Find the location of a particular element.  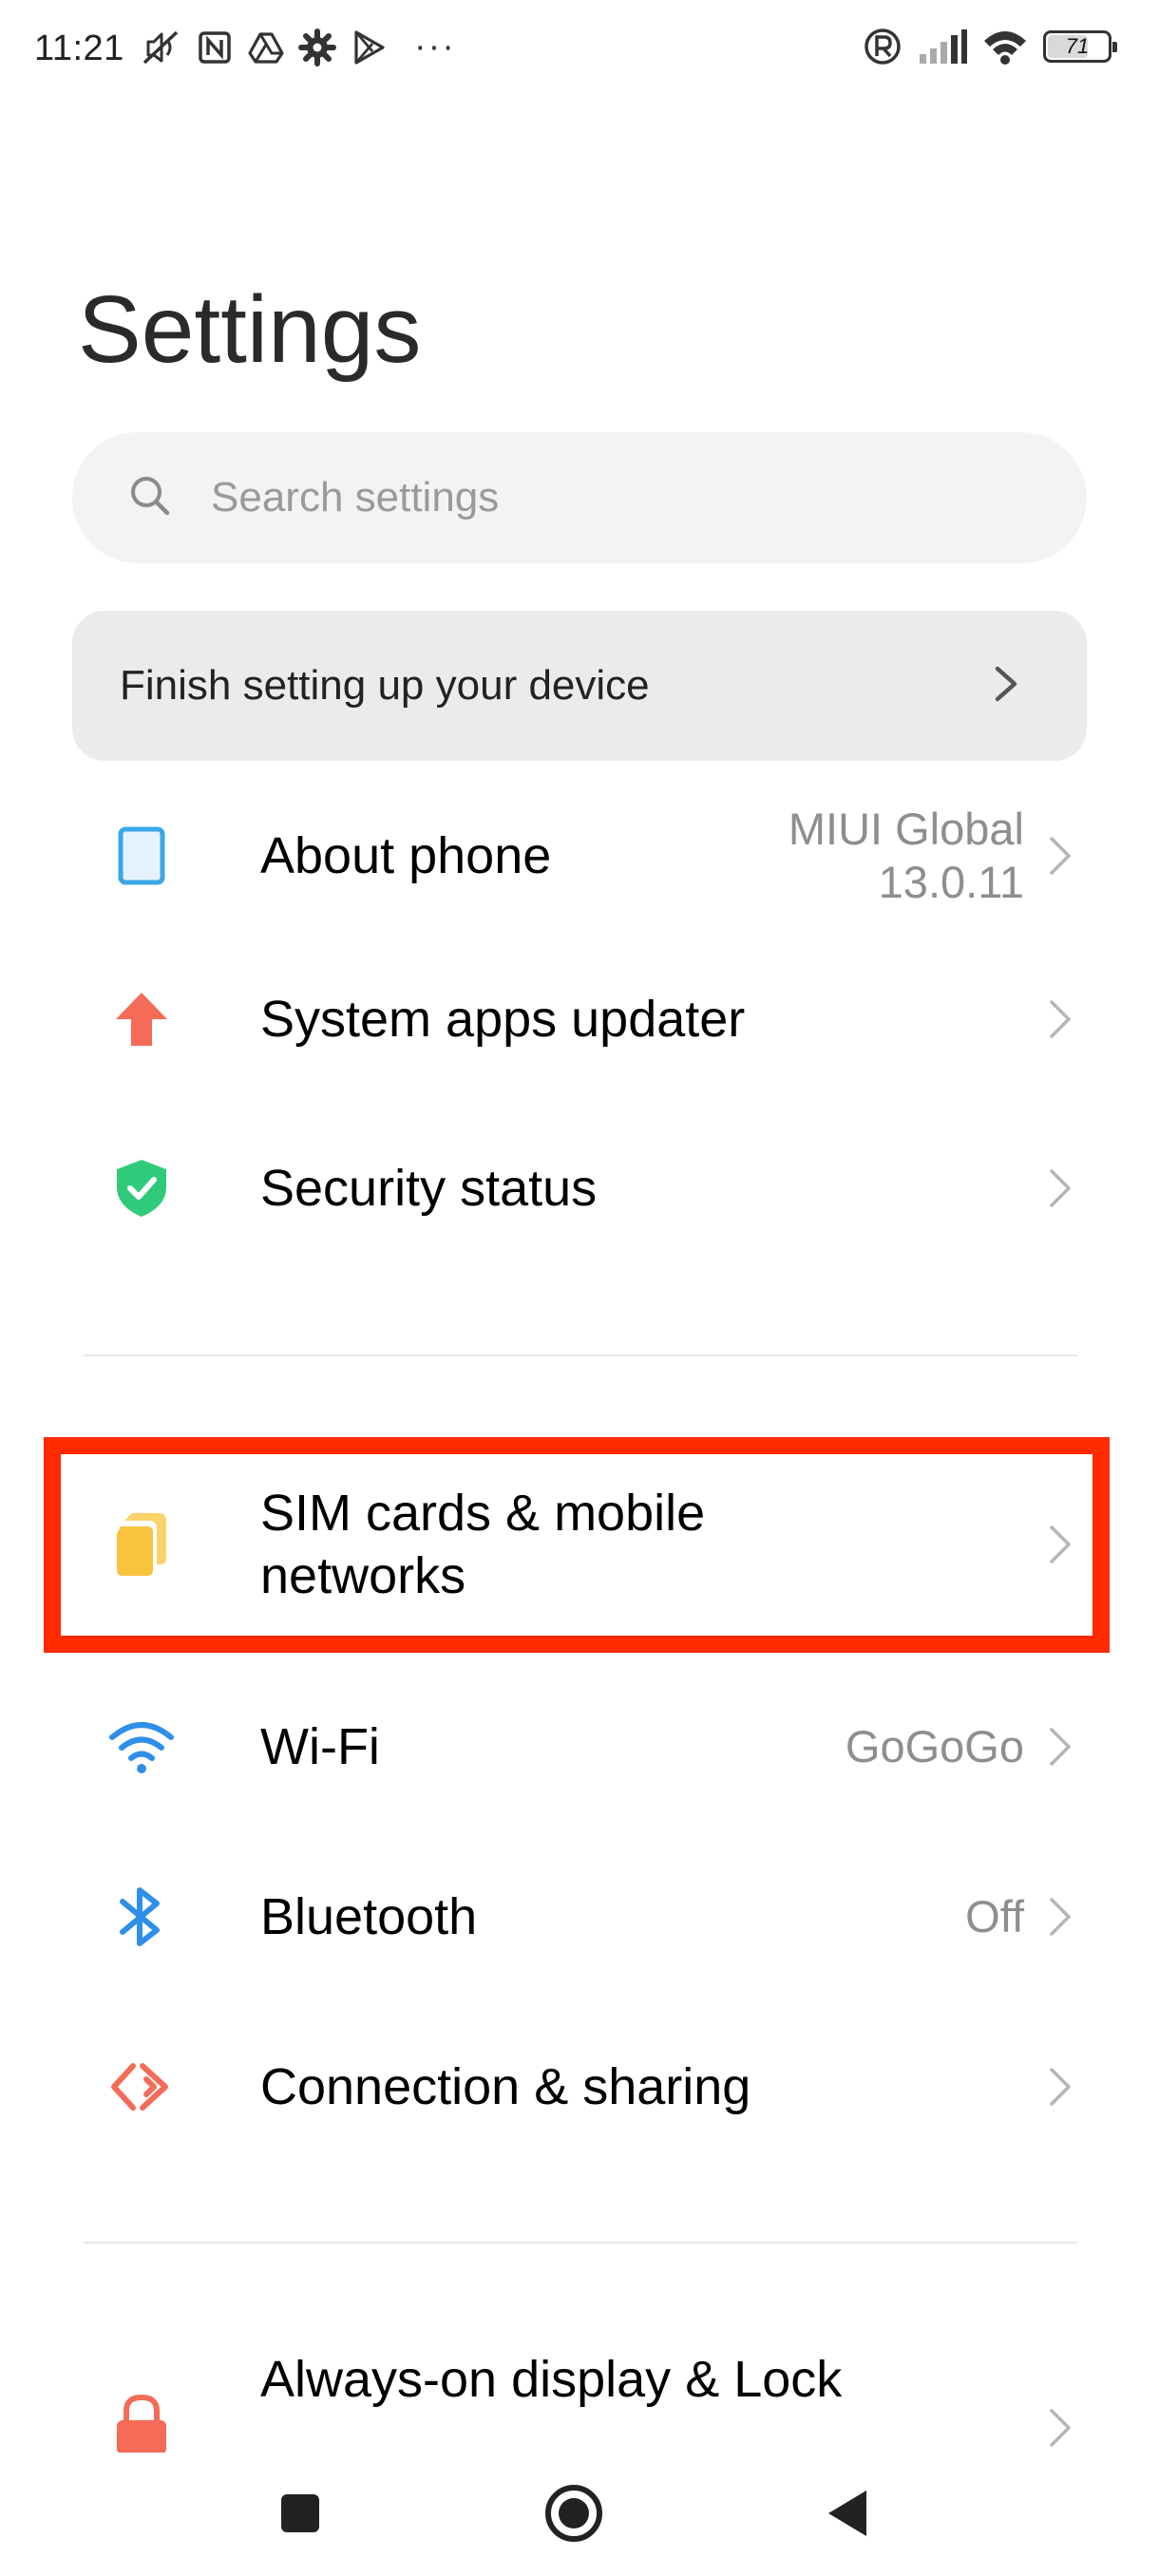

settings-item-label: Security status is located at coordinates (429, 1188).